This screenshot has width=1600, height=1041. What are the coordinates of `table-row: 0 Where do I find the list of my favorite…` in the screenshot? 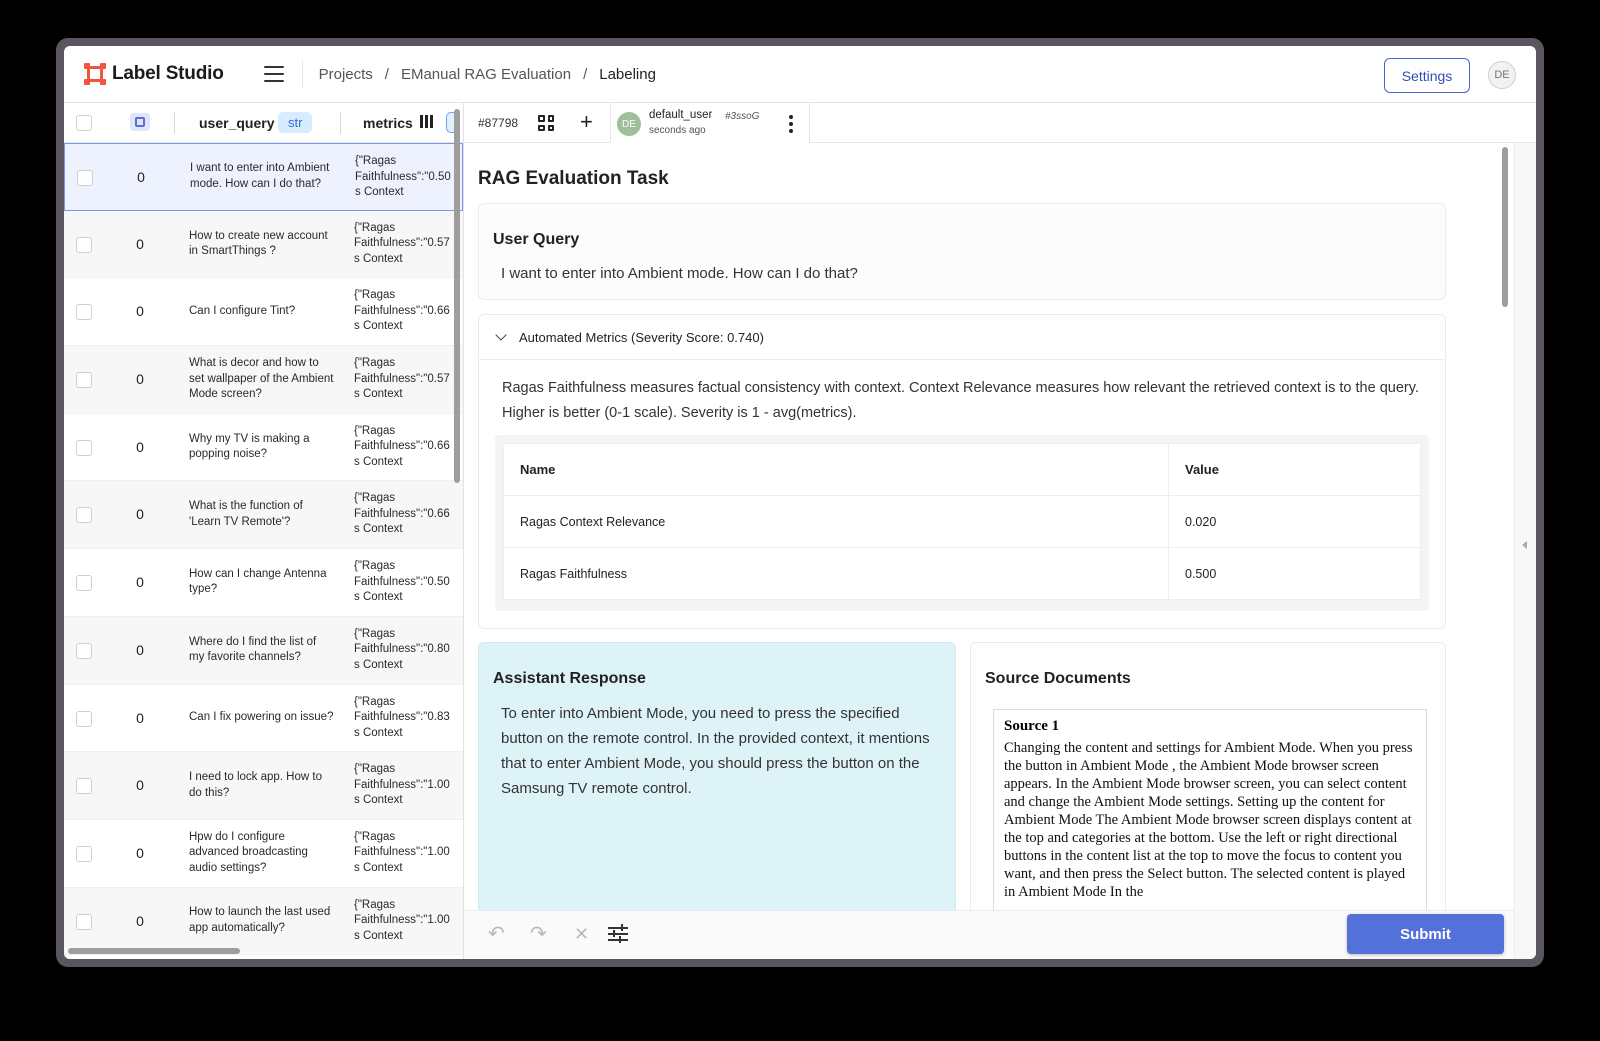 It's located at (263, 650).